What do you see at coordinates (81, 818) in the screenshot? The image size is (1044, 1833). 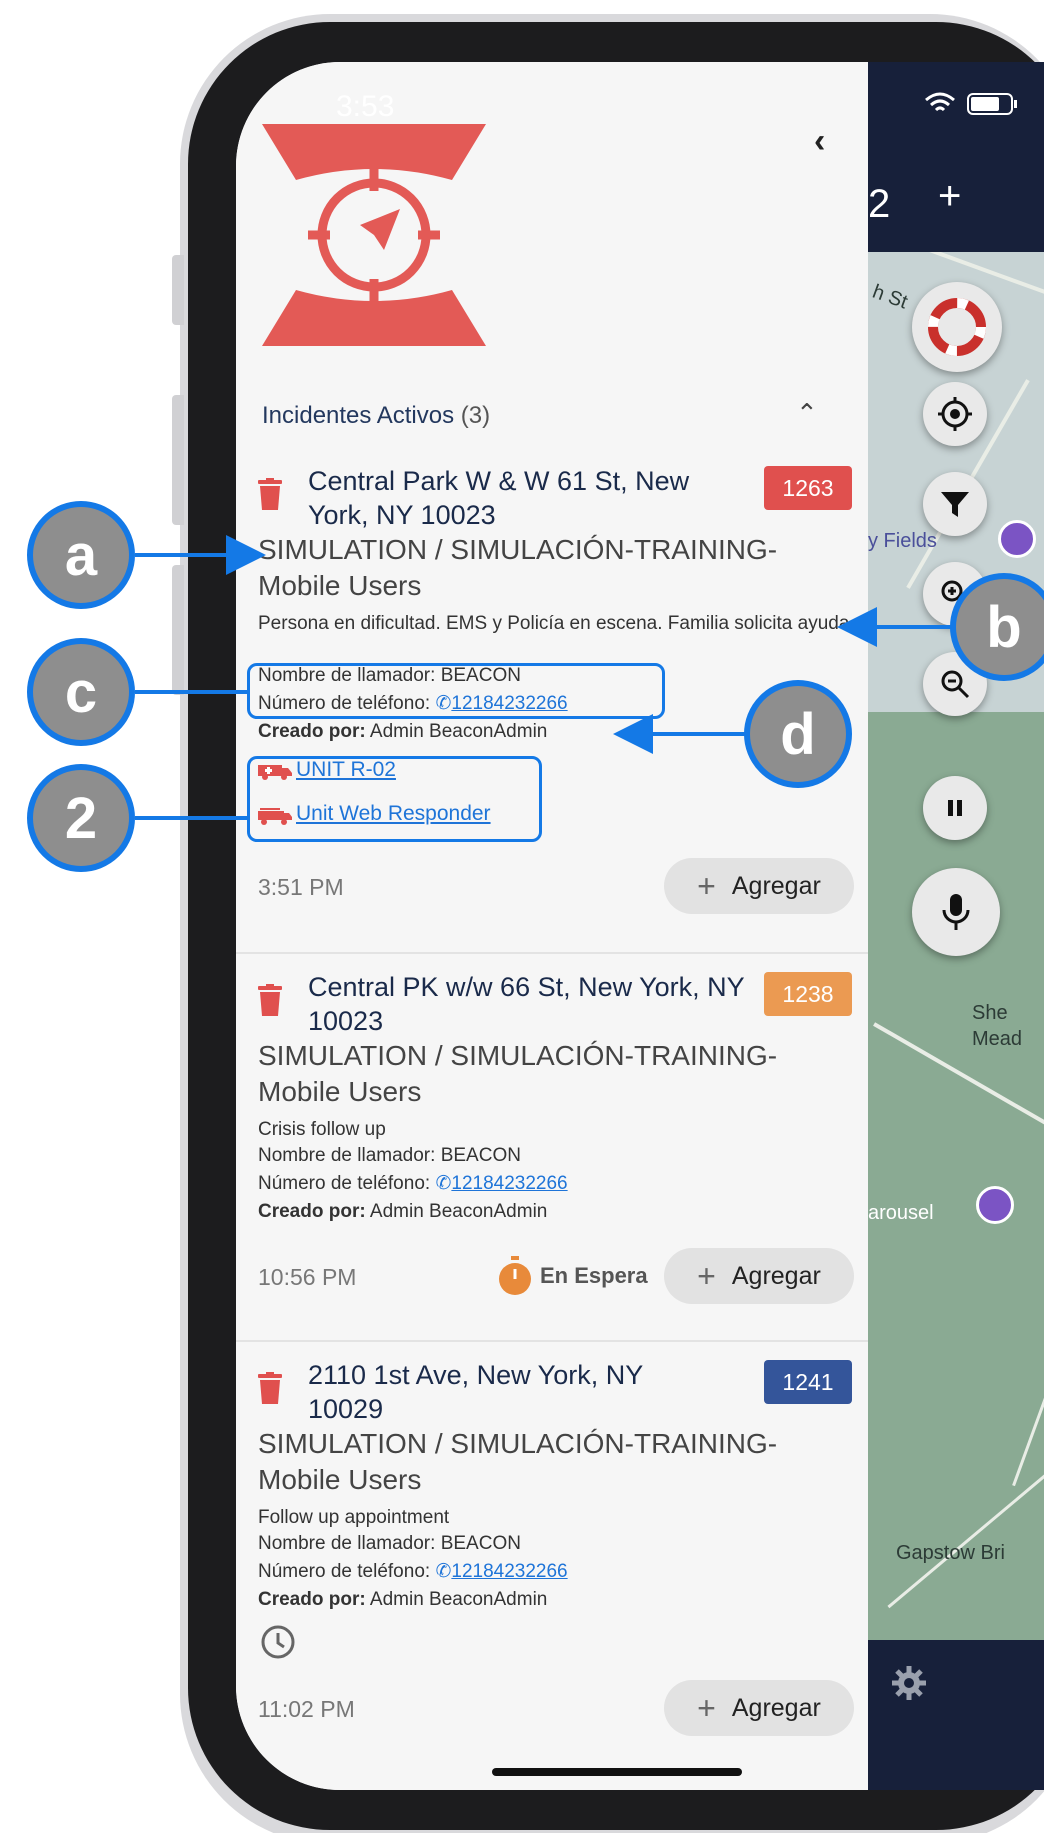 I see `annotation-2: 2` at bounding box center [81, 818].